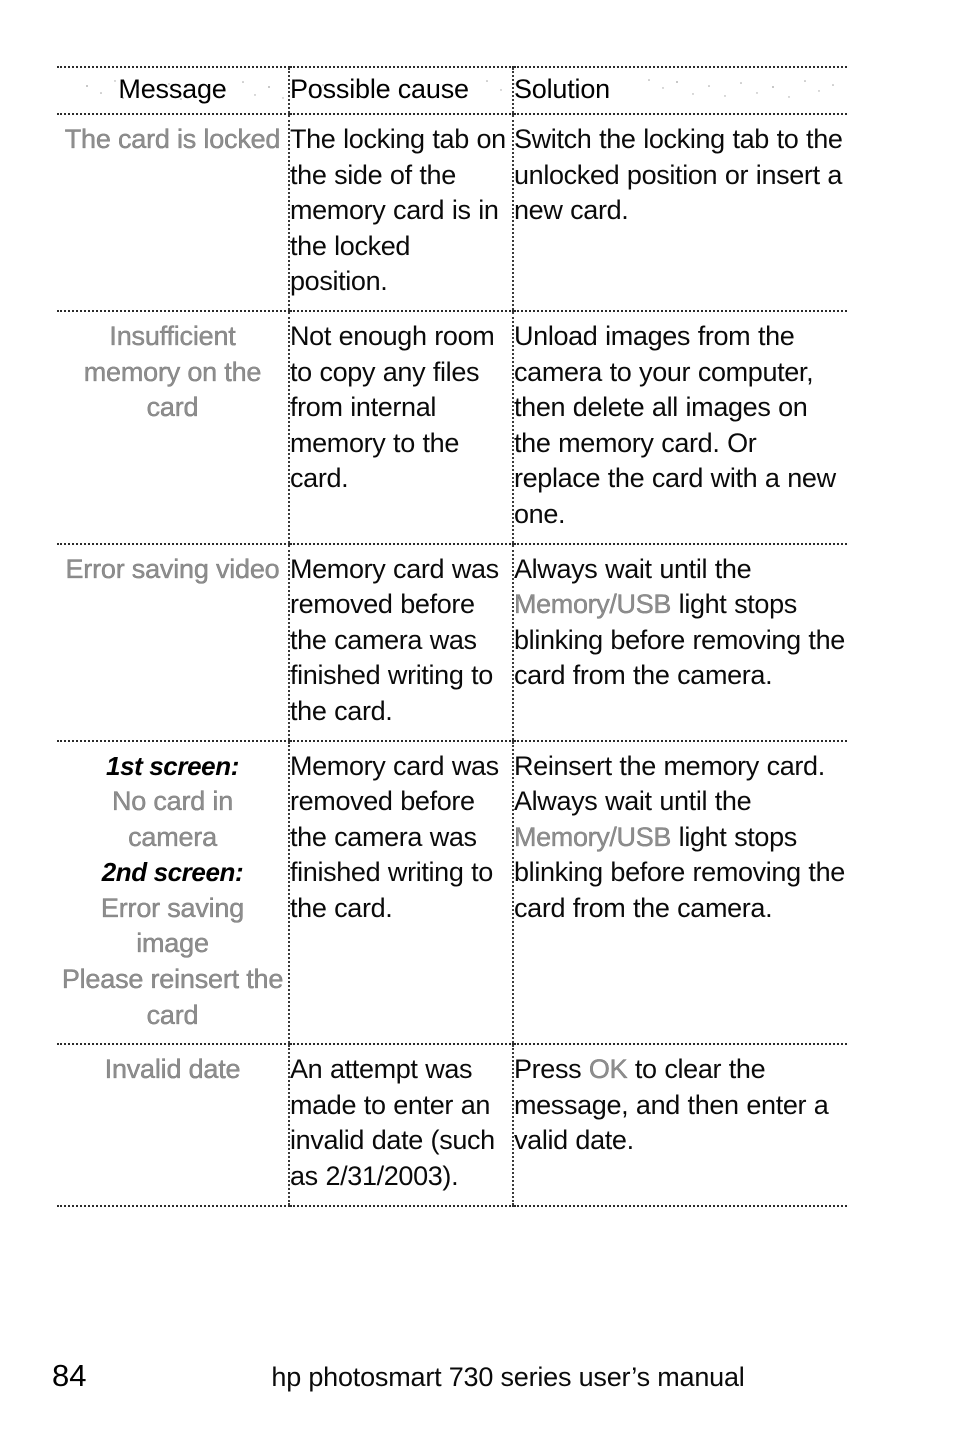  What do you see at coordinates (173, 642) in the screenshot?
I see `cell-message: Error saving video` at bounding box center [173, 642].